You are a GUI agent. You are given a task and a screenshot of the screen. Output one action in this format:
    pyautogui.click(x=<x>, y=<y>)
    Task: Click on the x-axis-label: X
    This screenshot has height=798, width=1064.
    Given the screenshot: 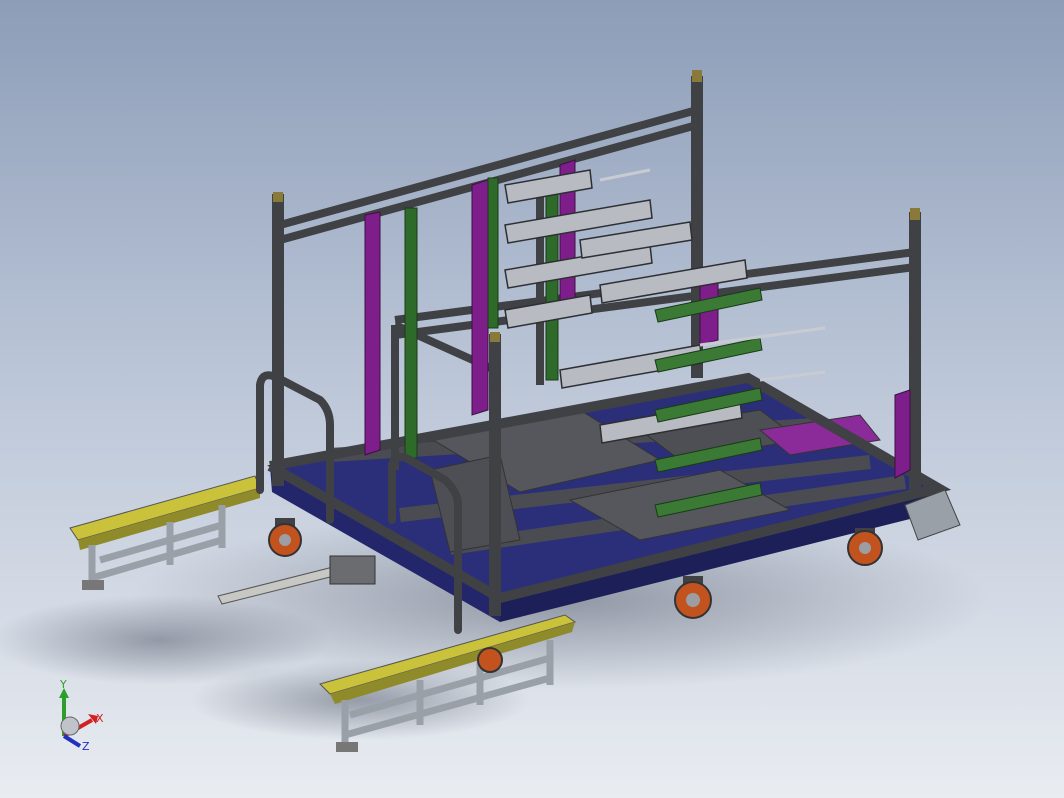 What is the action you would take?
    pyautogui.click(x=100, y=718)
    